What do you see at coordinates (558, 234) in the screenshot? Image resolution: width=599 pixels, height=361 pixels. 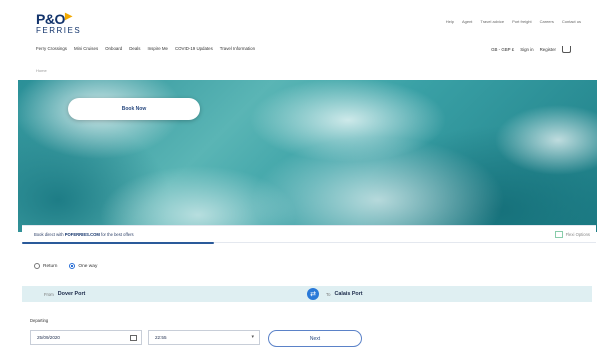 I see `flexi-options-icon` at bounding box center [558, 234].